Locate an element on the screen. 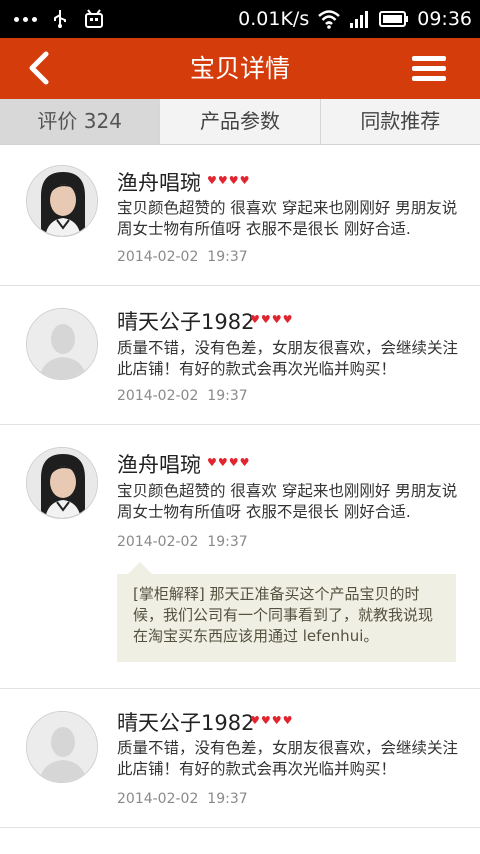 This screenshot has height=854, width=480. tab-bar: 评价 324 产品参数 同款推荐 is located at coordinates (240, 122).